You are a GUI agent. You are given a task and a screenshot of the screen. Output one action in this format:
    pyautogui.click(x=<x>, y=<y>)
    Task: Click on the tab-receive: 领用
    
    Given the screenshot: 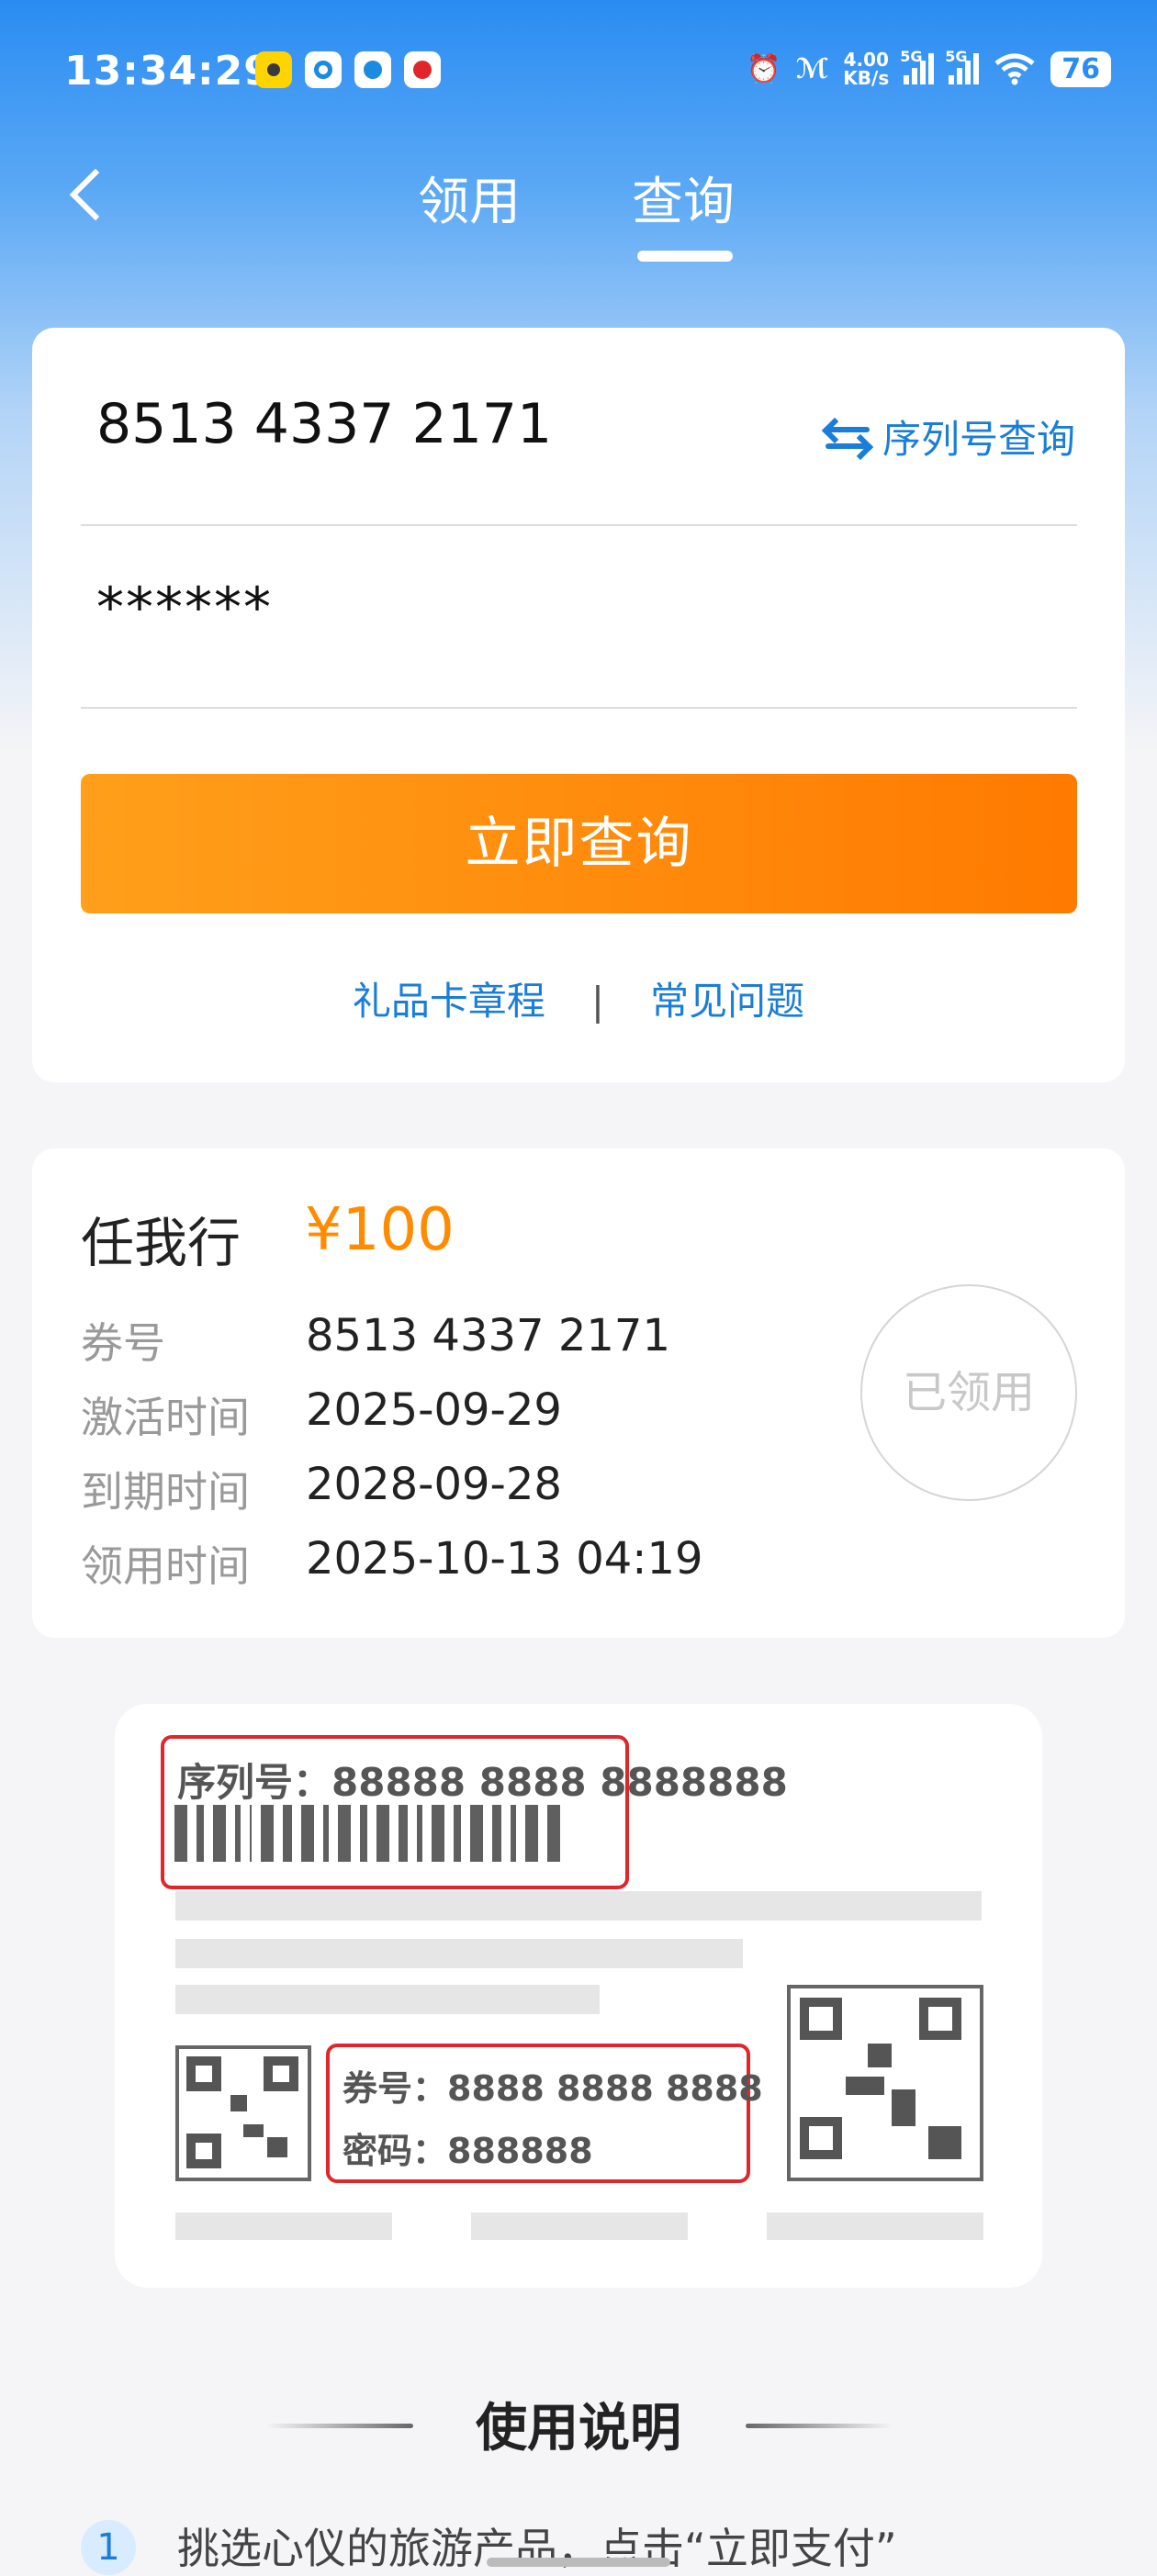 What is the action you would take?
    pyautogui.click(x=470, y=198)
    